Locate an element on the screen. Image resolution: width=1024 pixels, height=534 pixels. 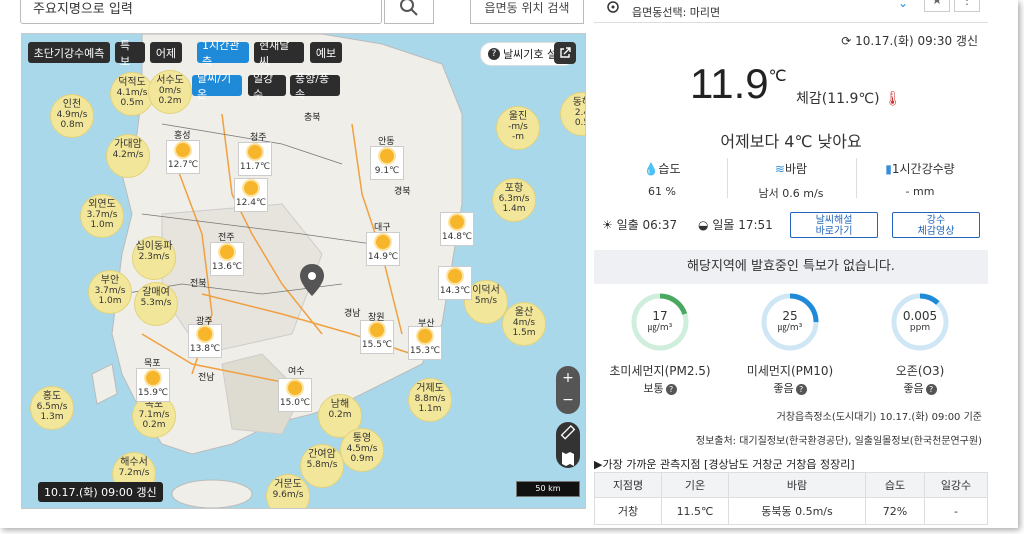
subtab-wind: 풍향/풍속 is located at coordinates (315, 86).